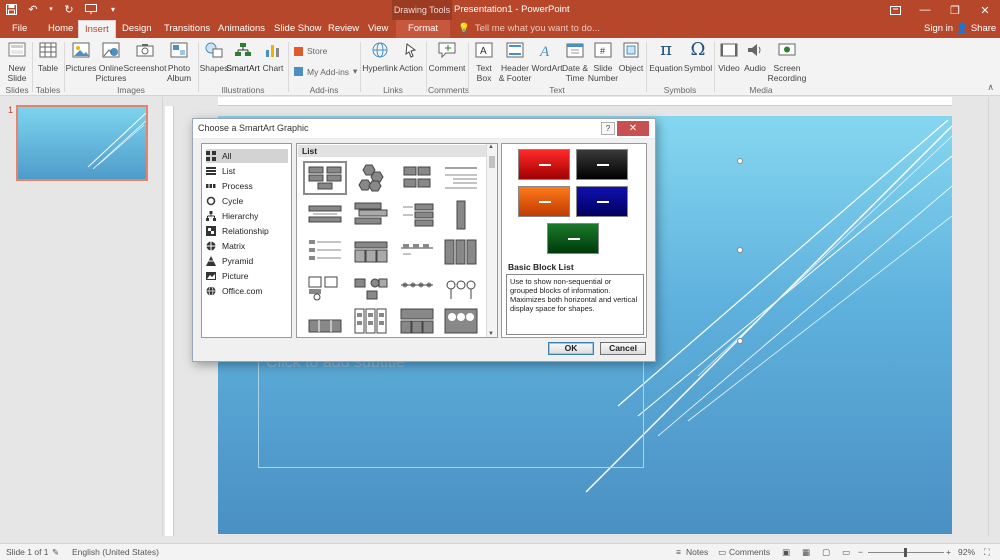 The width and height of the screenshot is (1000, 560). I want to click on scroll-thumb, so click(492, 162).